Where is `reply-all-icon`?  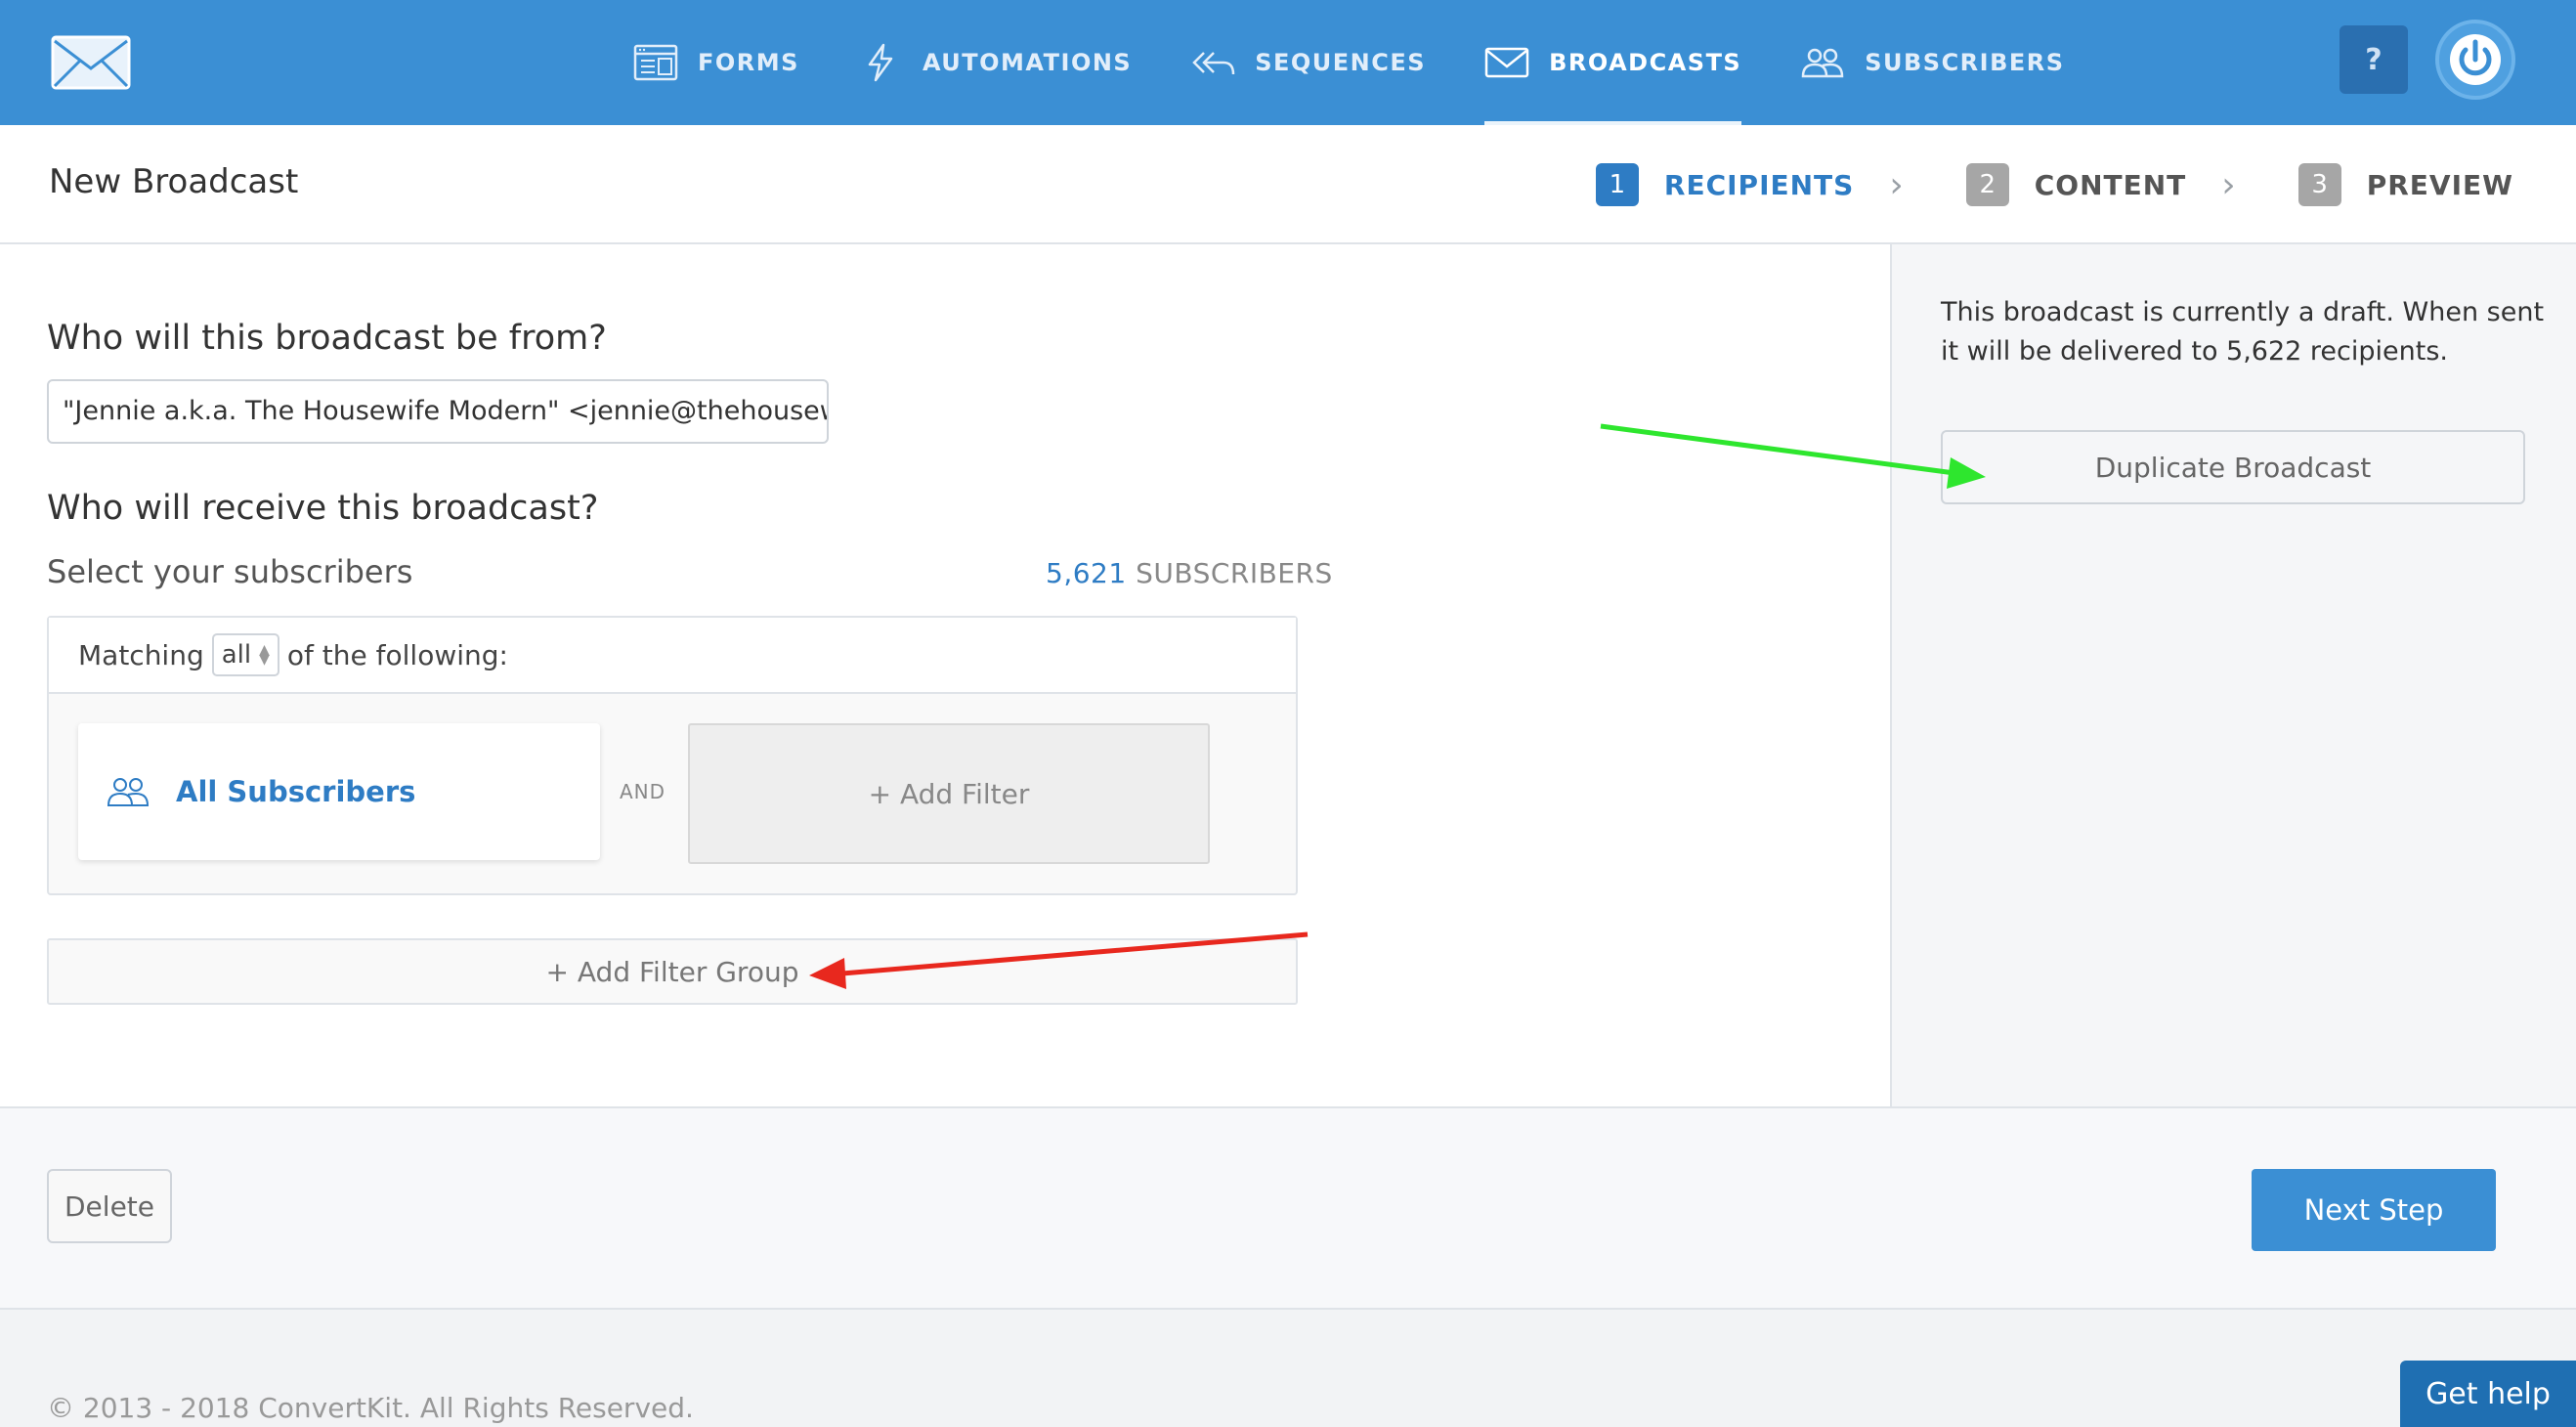 reply-all-icon is located at coordinates (1214, 63).